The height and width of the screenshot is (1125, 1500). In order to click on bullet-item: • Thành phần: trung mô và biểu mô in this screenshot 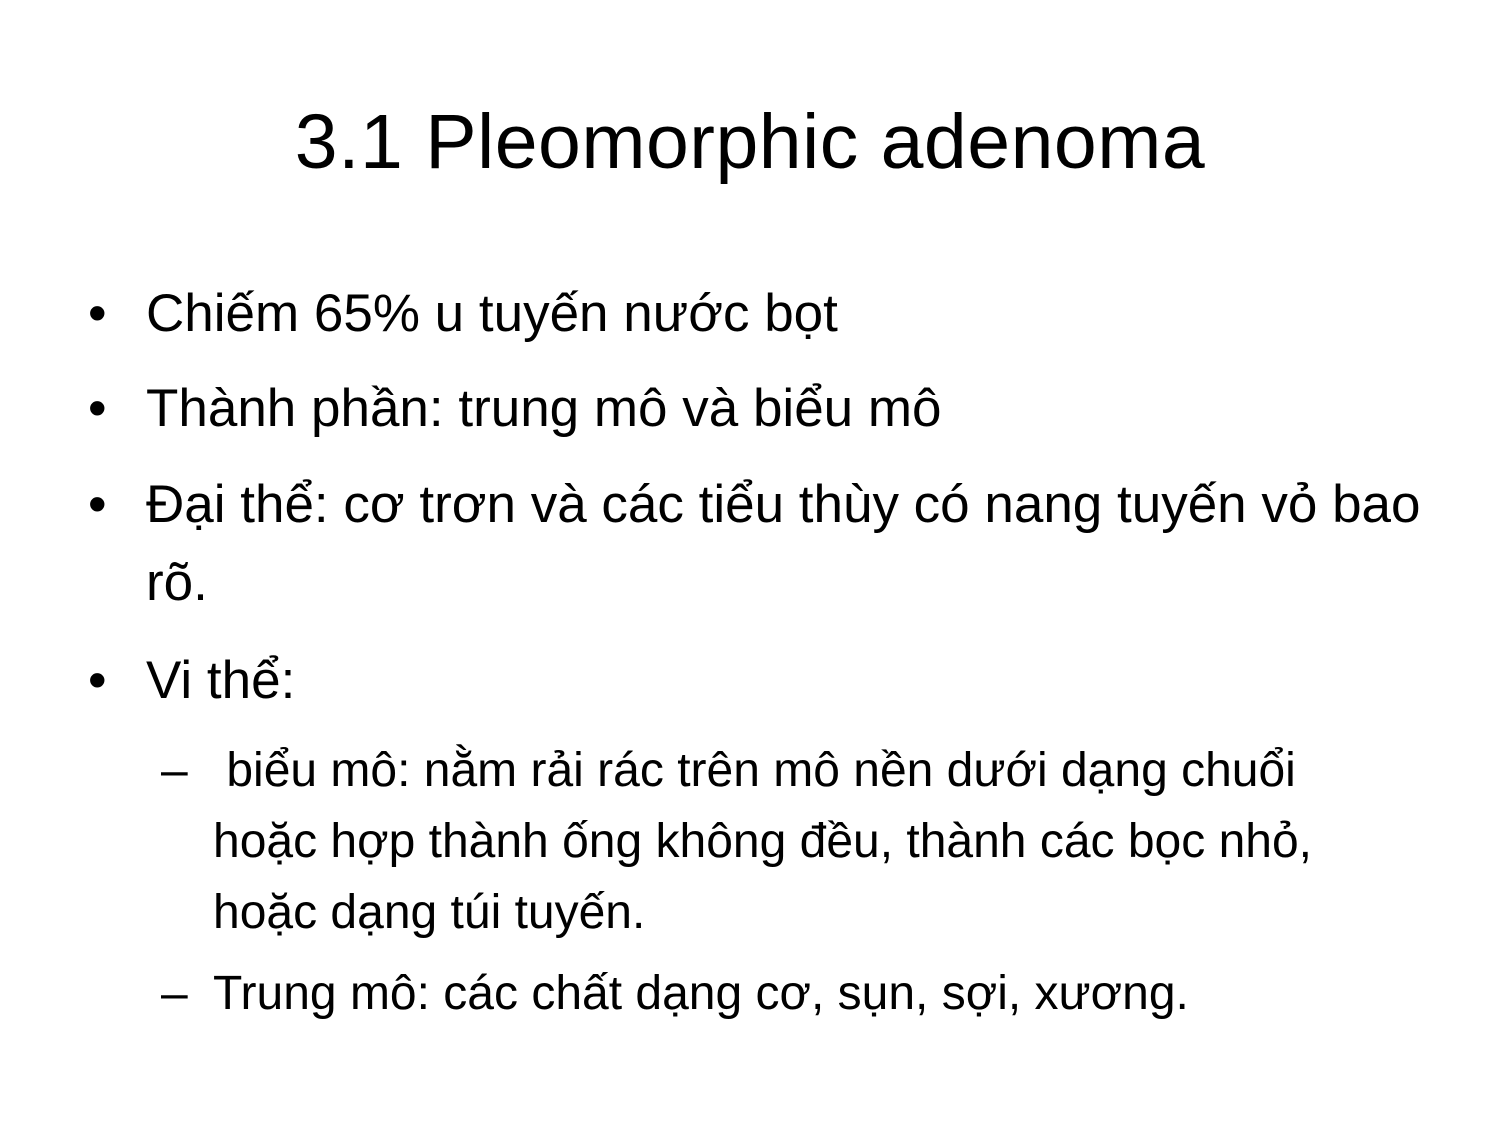, I will do `click(762, 409)`.